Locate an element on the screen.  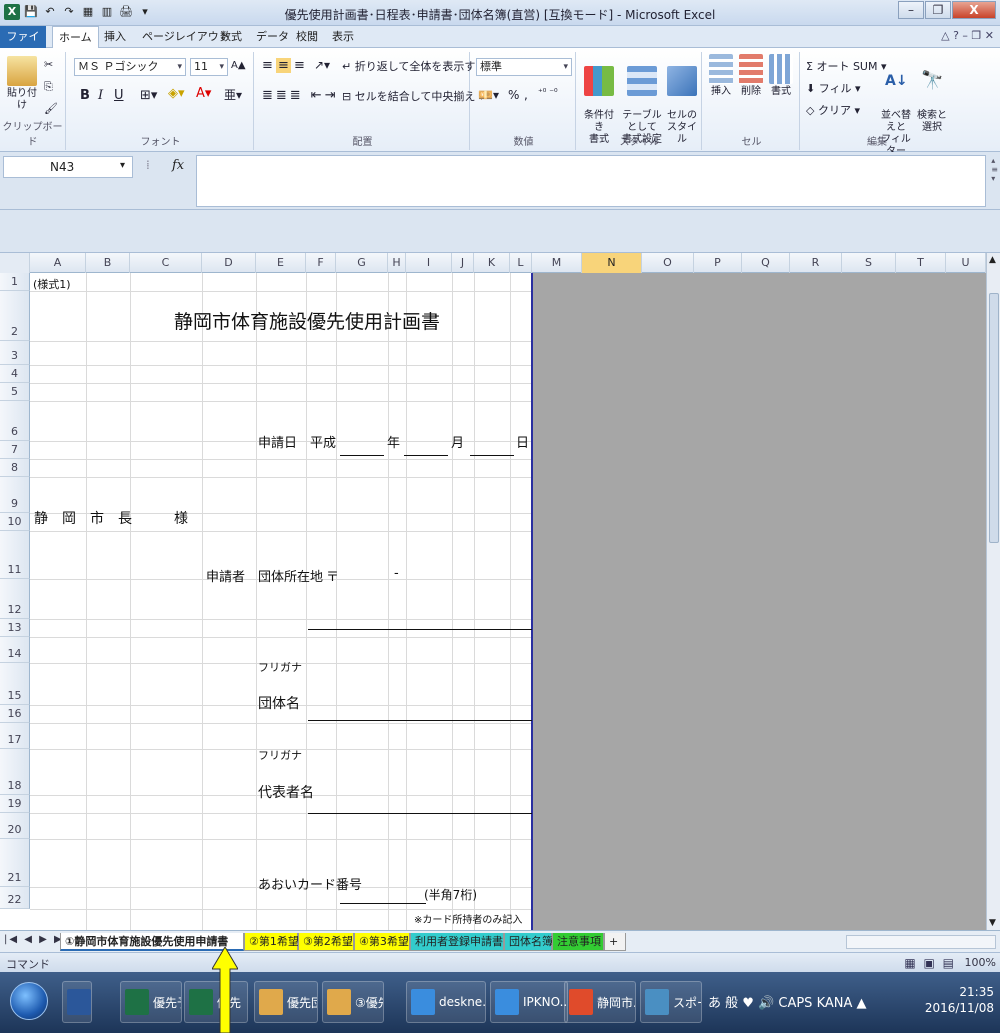
vertical-scrollbar: ▲ ▼ is located at coordinates (993, 591).